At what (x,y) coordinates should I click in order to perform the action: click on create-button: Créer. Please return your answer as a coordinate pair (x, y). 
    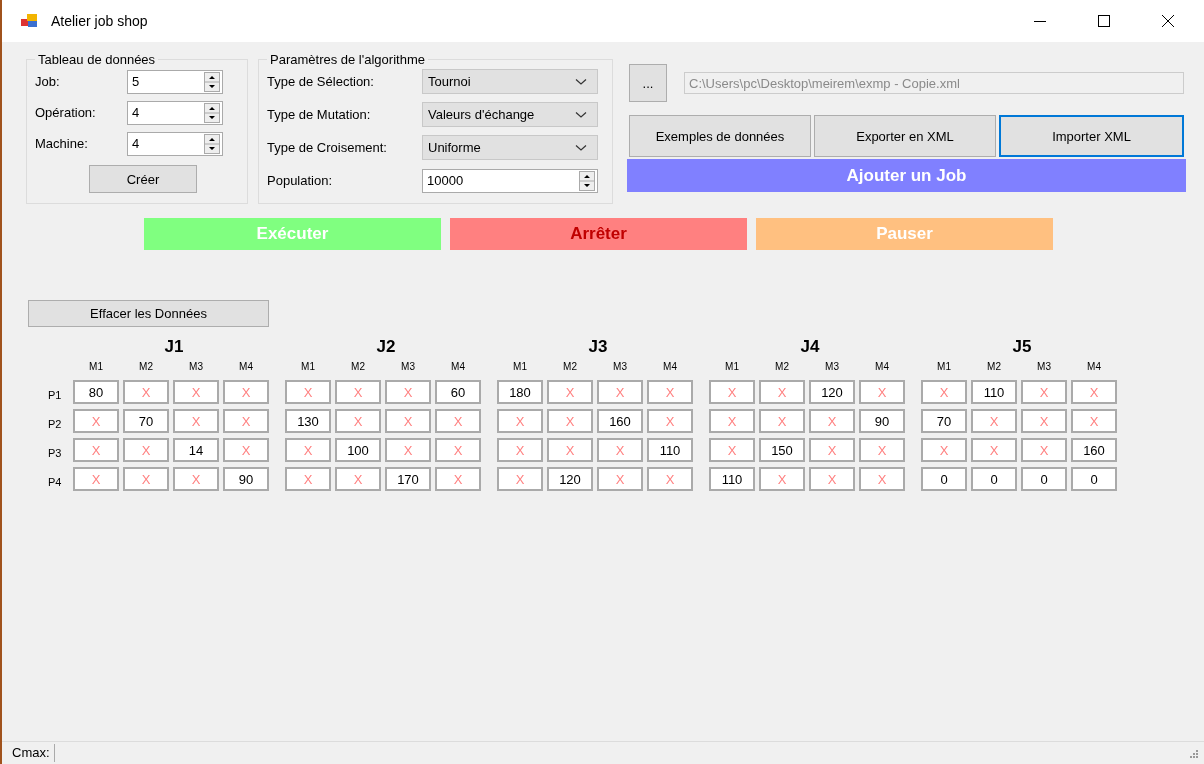
    Looking at the image, I should click on (143, 179).